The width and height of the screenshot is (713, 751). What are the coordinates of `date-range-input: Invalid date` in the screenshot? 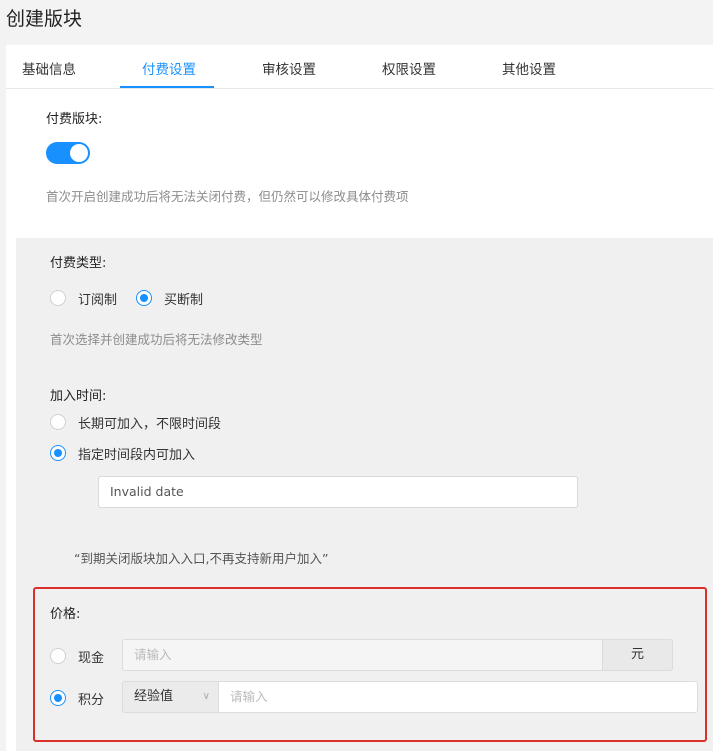 It's located at (338, 492).